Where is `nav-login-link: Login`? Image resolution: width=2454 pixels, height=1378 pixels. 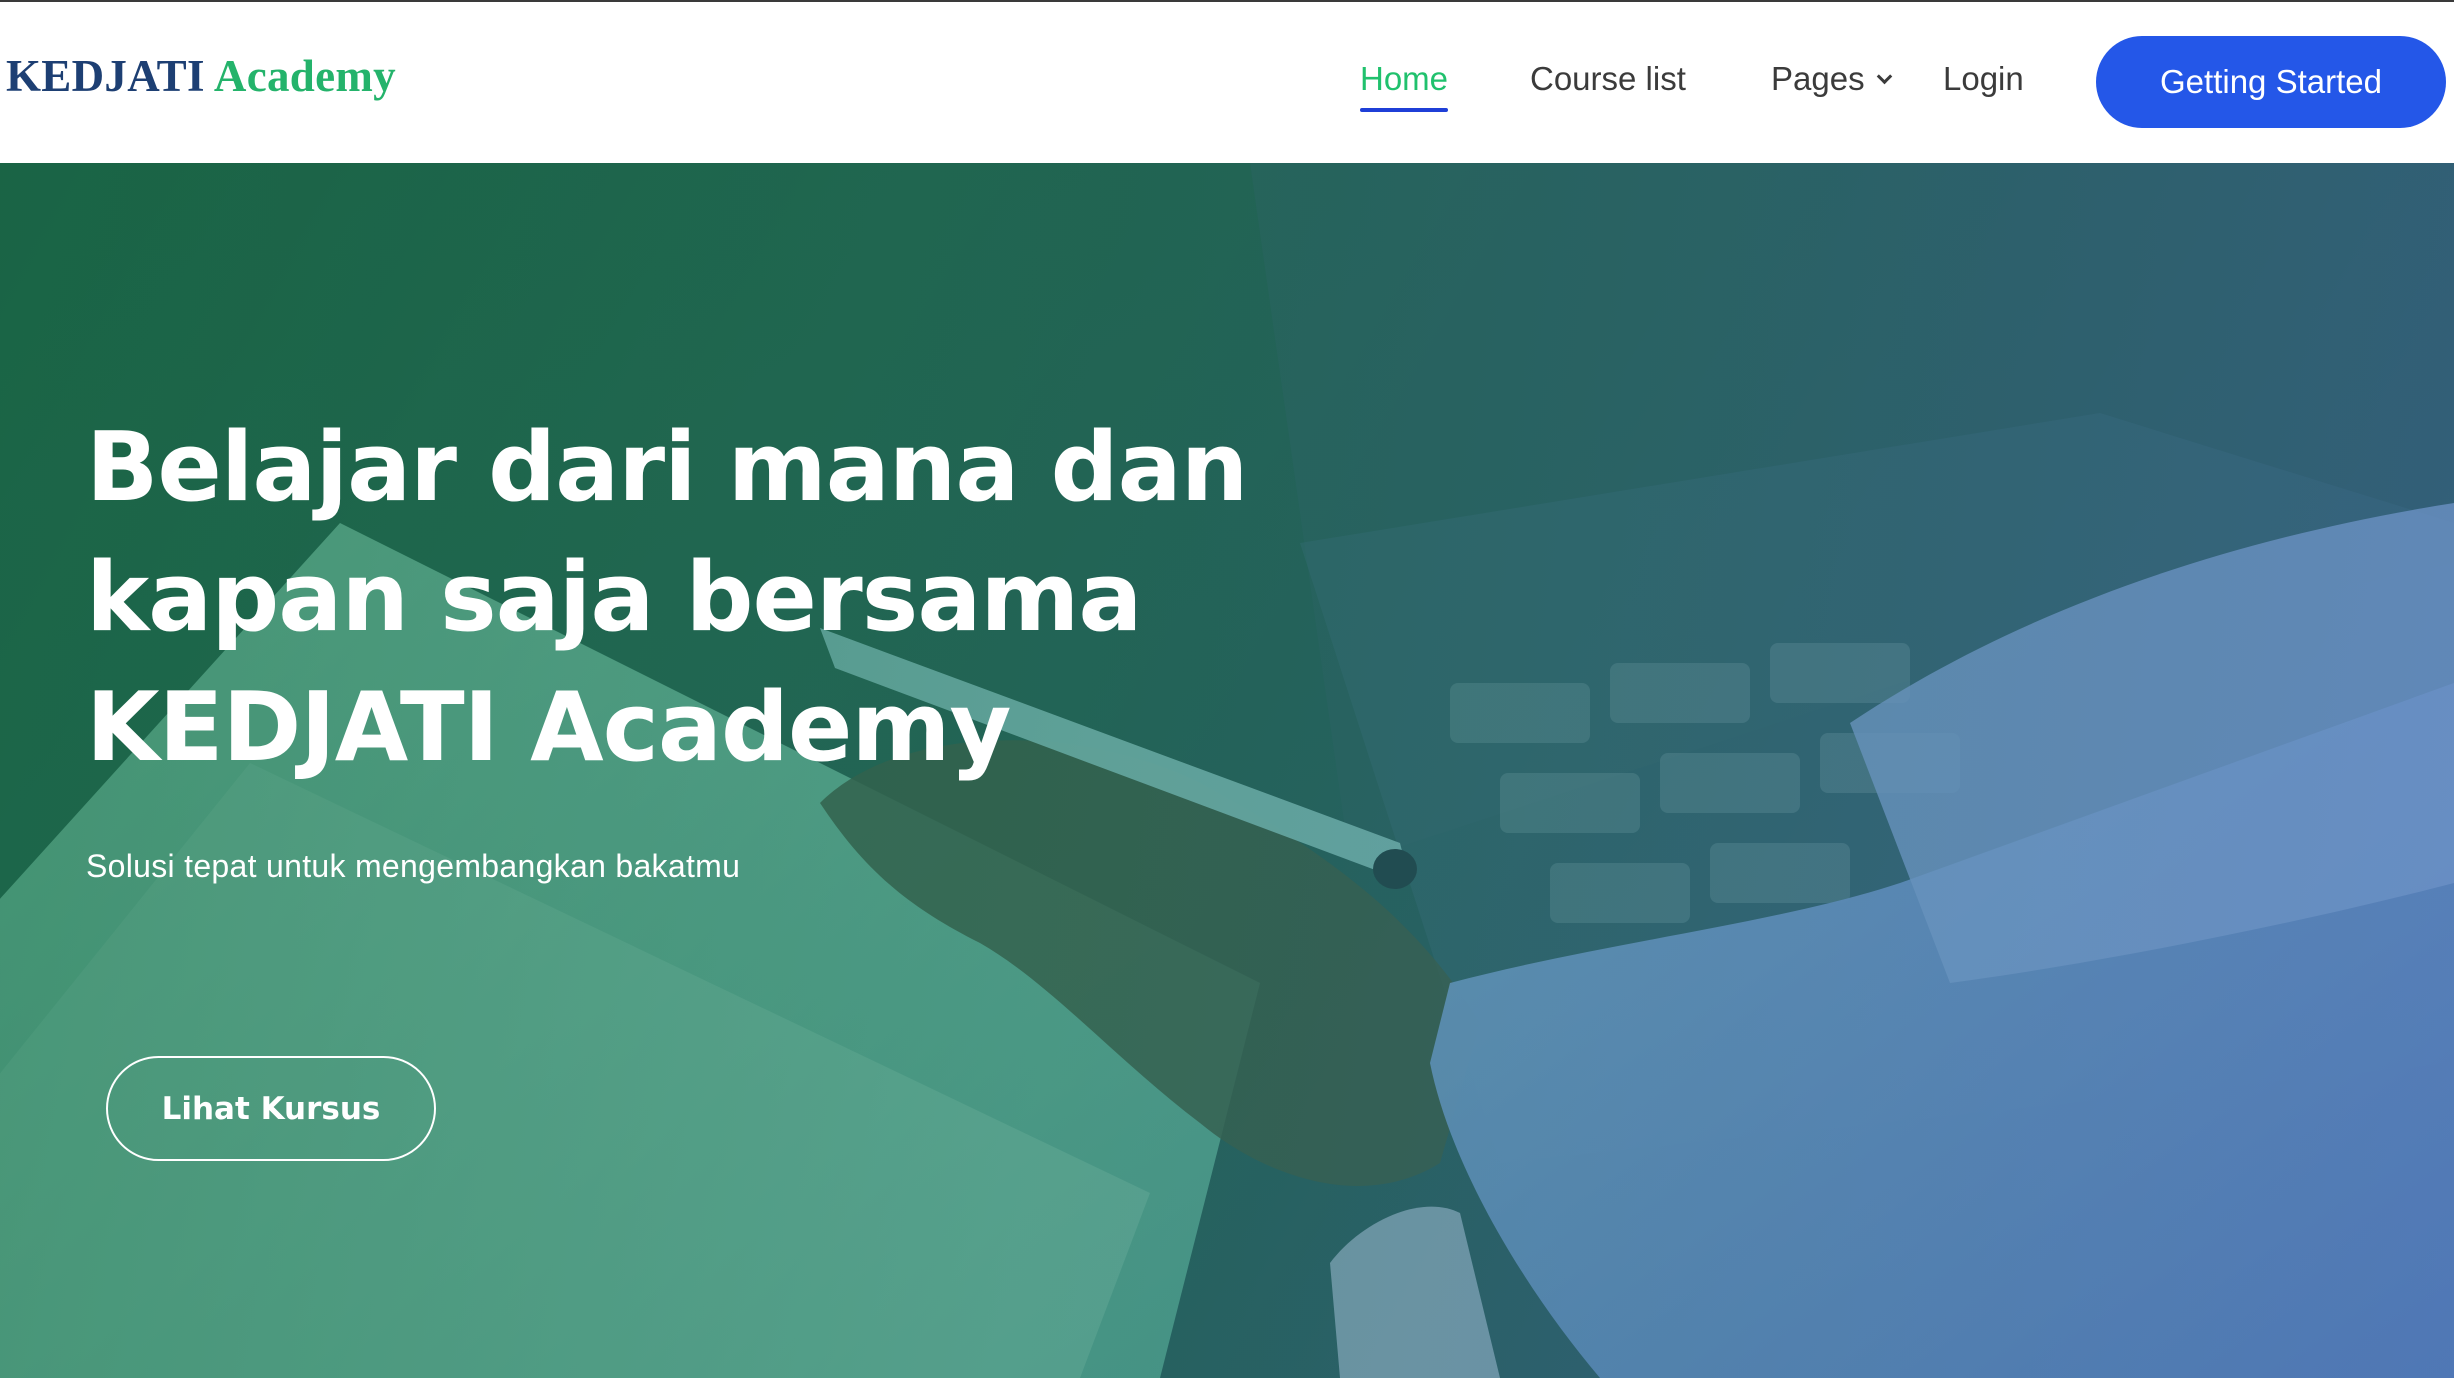 nav-login-link: Login is located at coordinates (1983, 79).